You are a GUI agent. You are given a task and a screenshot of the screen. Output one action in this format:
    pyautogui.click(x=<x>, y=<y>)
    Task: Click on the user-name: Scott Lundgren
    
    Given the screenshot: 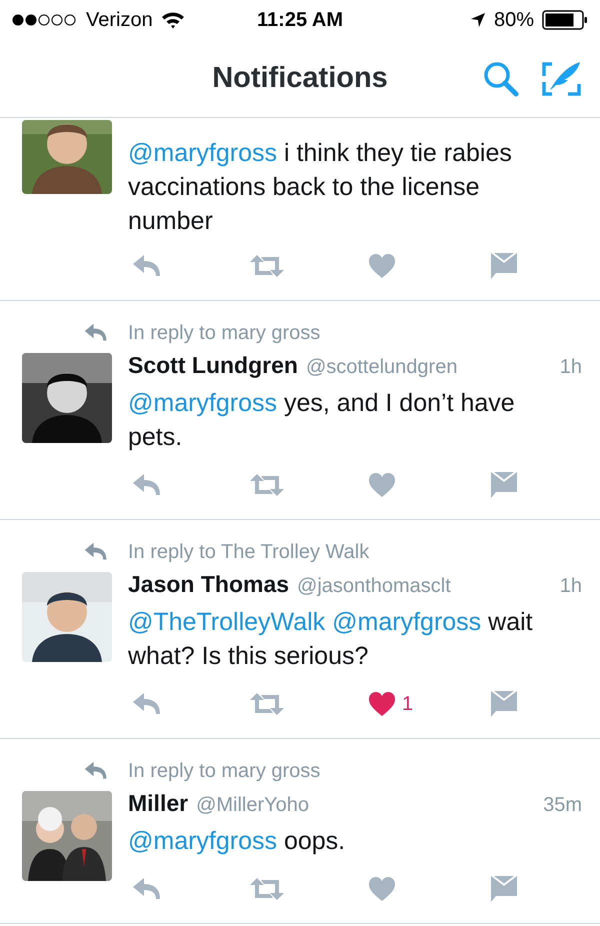 What is the action you would take?
    pyautogui.click(x=213, y=365)
    